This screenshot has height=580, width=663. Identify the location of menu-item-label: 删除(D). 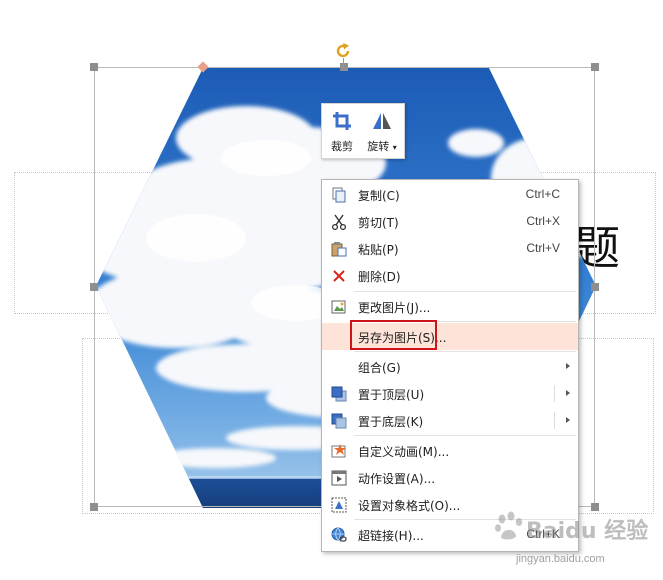
(379, 277).